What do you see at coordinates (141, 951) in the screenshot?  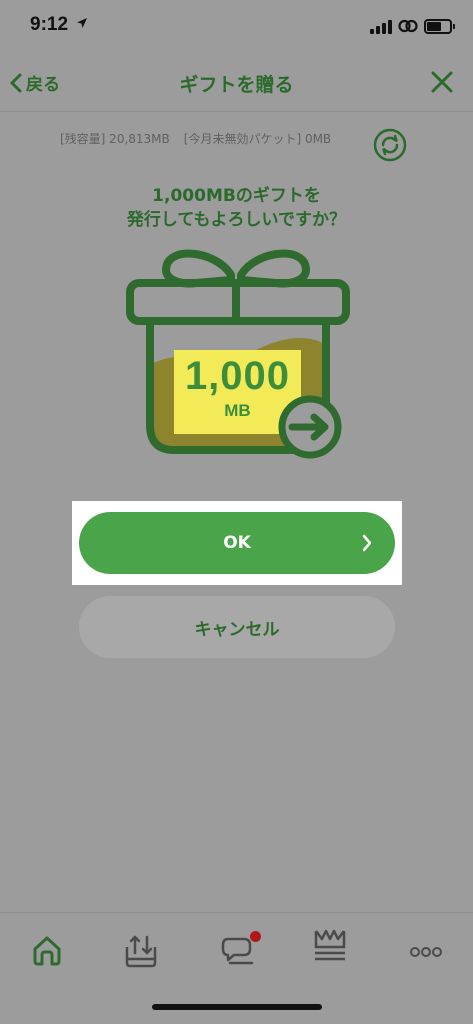 I see `tray-upload-icon` at bounding box center [141, 951].